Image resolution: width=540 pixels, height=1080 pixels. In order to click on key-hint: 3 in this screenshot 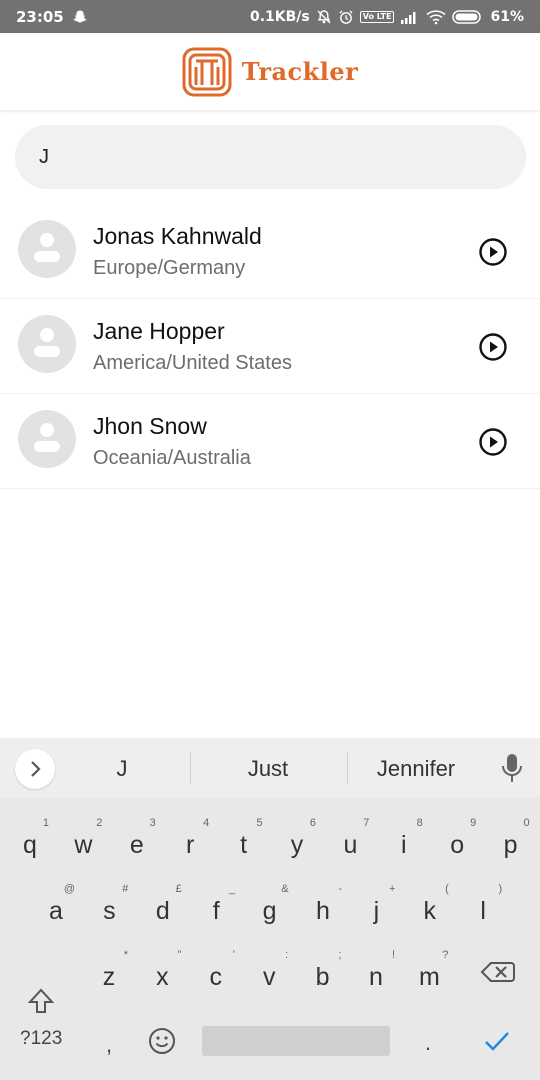, I will do `click(152, 823)`.